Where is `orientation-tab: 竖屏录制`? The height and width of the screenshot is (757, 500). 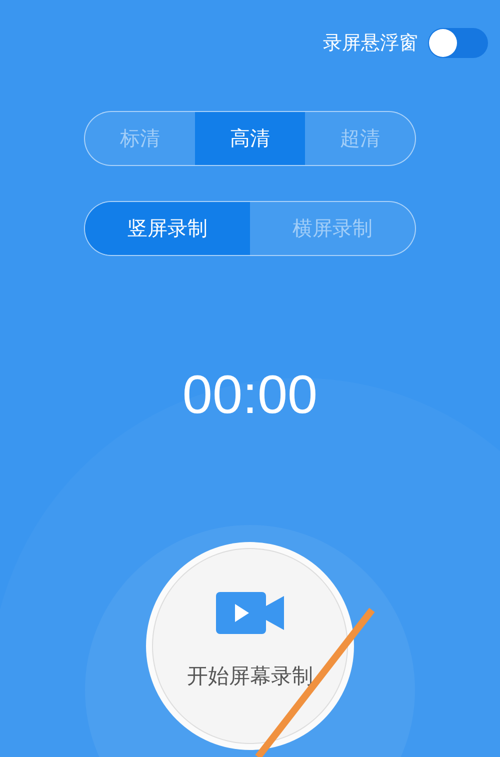
orientation-tab: 竖屏录制 is located at coordinates (167, 228).